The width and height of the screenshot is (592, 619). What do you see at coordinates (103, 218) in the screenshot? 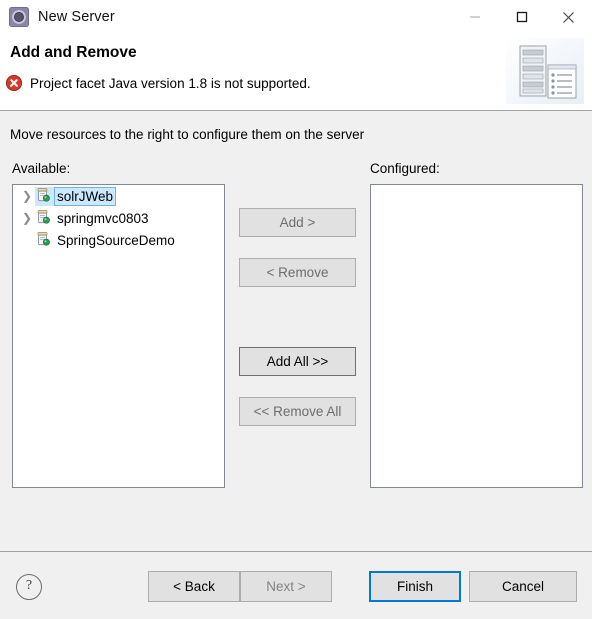
I see `list-item-label: springmvc0803` at bounding box center [103, 218].